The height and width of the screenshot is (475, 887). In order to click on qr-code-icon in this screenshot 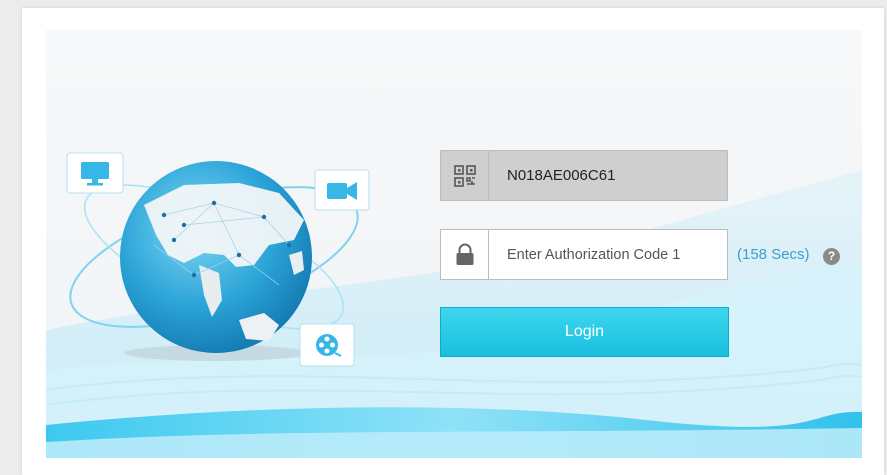, I will do `click(465, 175)`.